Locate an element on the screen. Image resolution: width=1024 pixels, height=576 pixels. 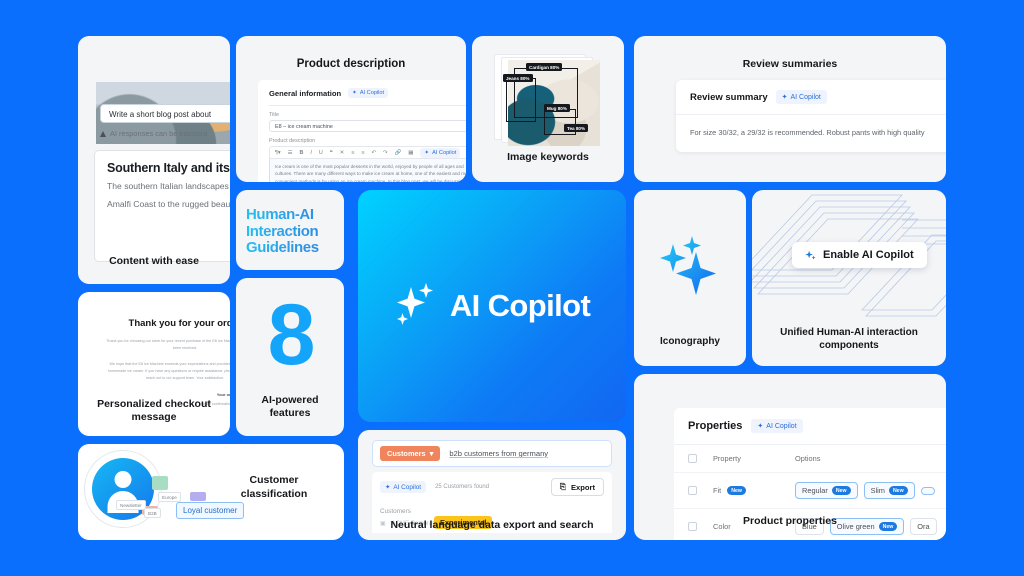
swatch-green is located at coordinates (160, 483).